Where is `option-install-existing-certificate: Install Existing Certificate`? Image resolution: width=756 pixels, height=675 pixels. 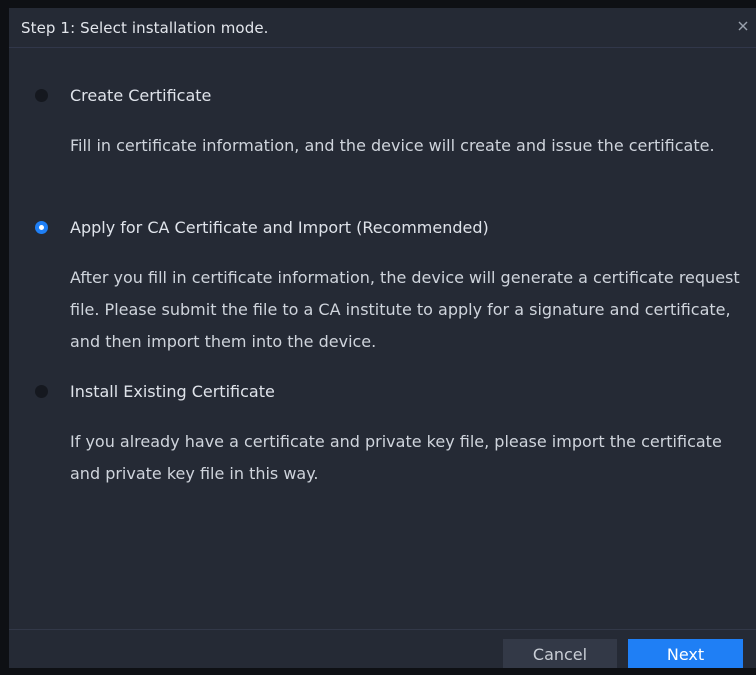
option-install-existing-certificate: Install Existing Certificate is located at coordinates (155, 391).